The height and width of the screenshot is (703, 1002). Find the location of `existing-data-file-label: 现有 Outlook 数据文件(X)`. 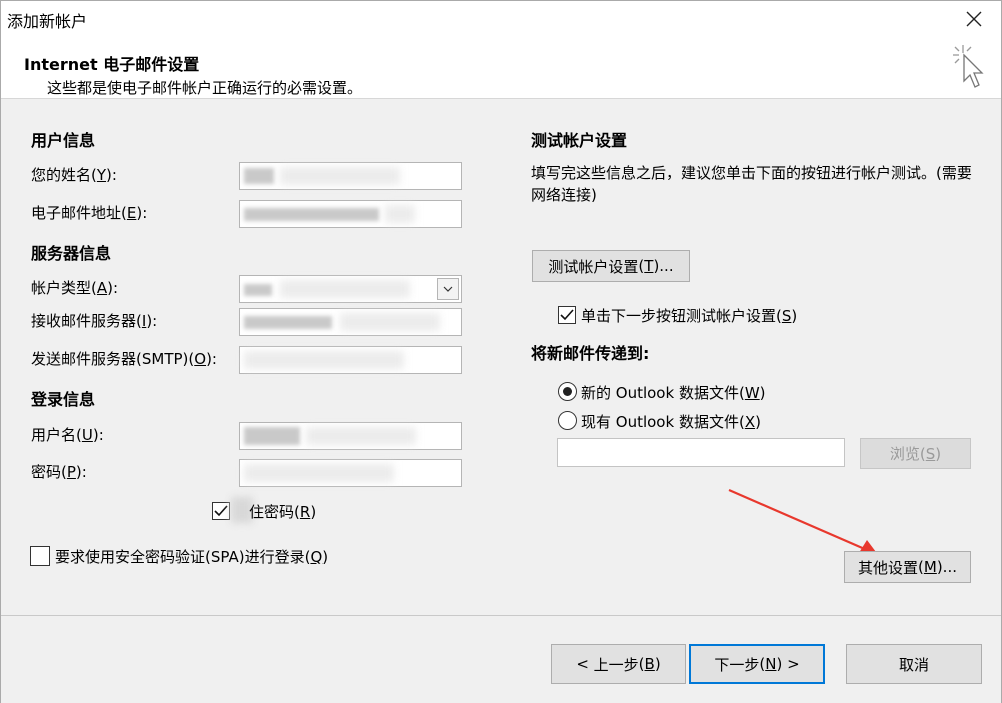

existing-data-file-label: 现有 Outlook 数据文件(X) is located at coordinates (671, 422).